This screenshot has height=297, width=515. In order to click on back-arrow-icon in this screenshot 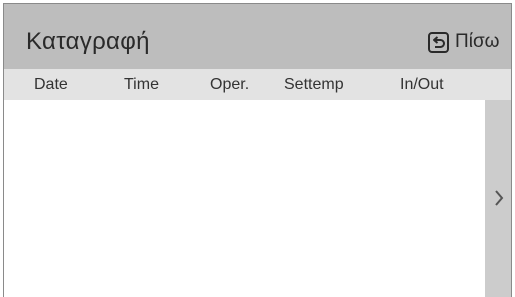, I will do `click(438, 42)`.